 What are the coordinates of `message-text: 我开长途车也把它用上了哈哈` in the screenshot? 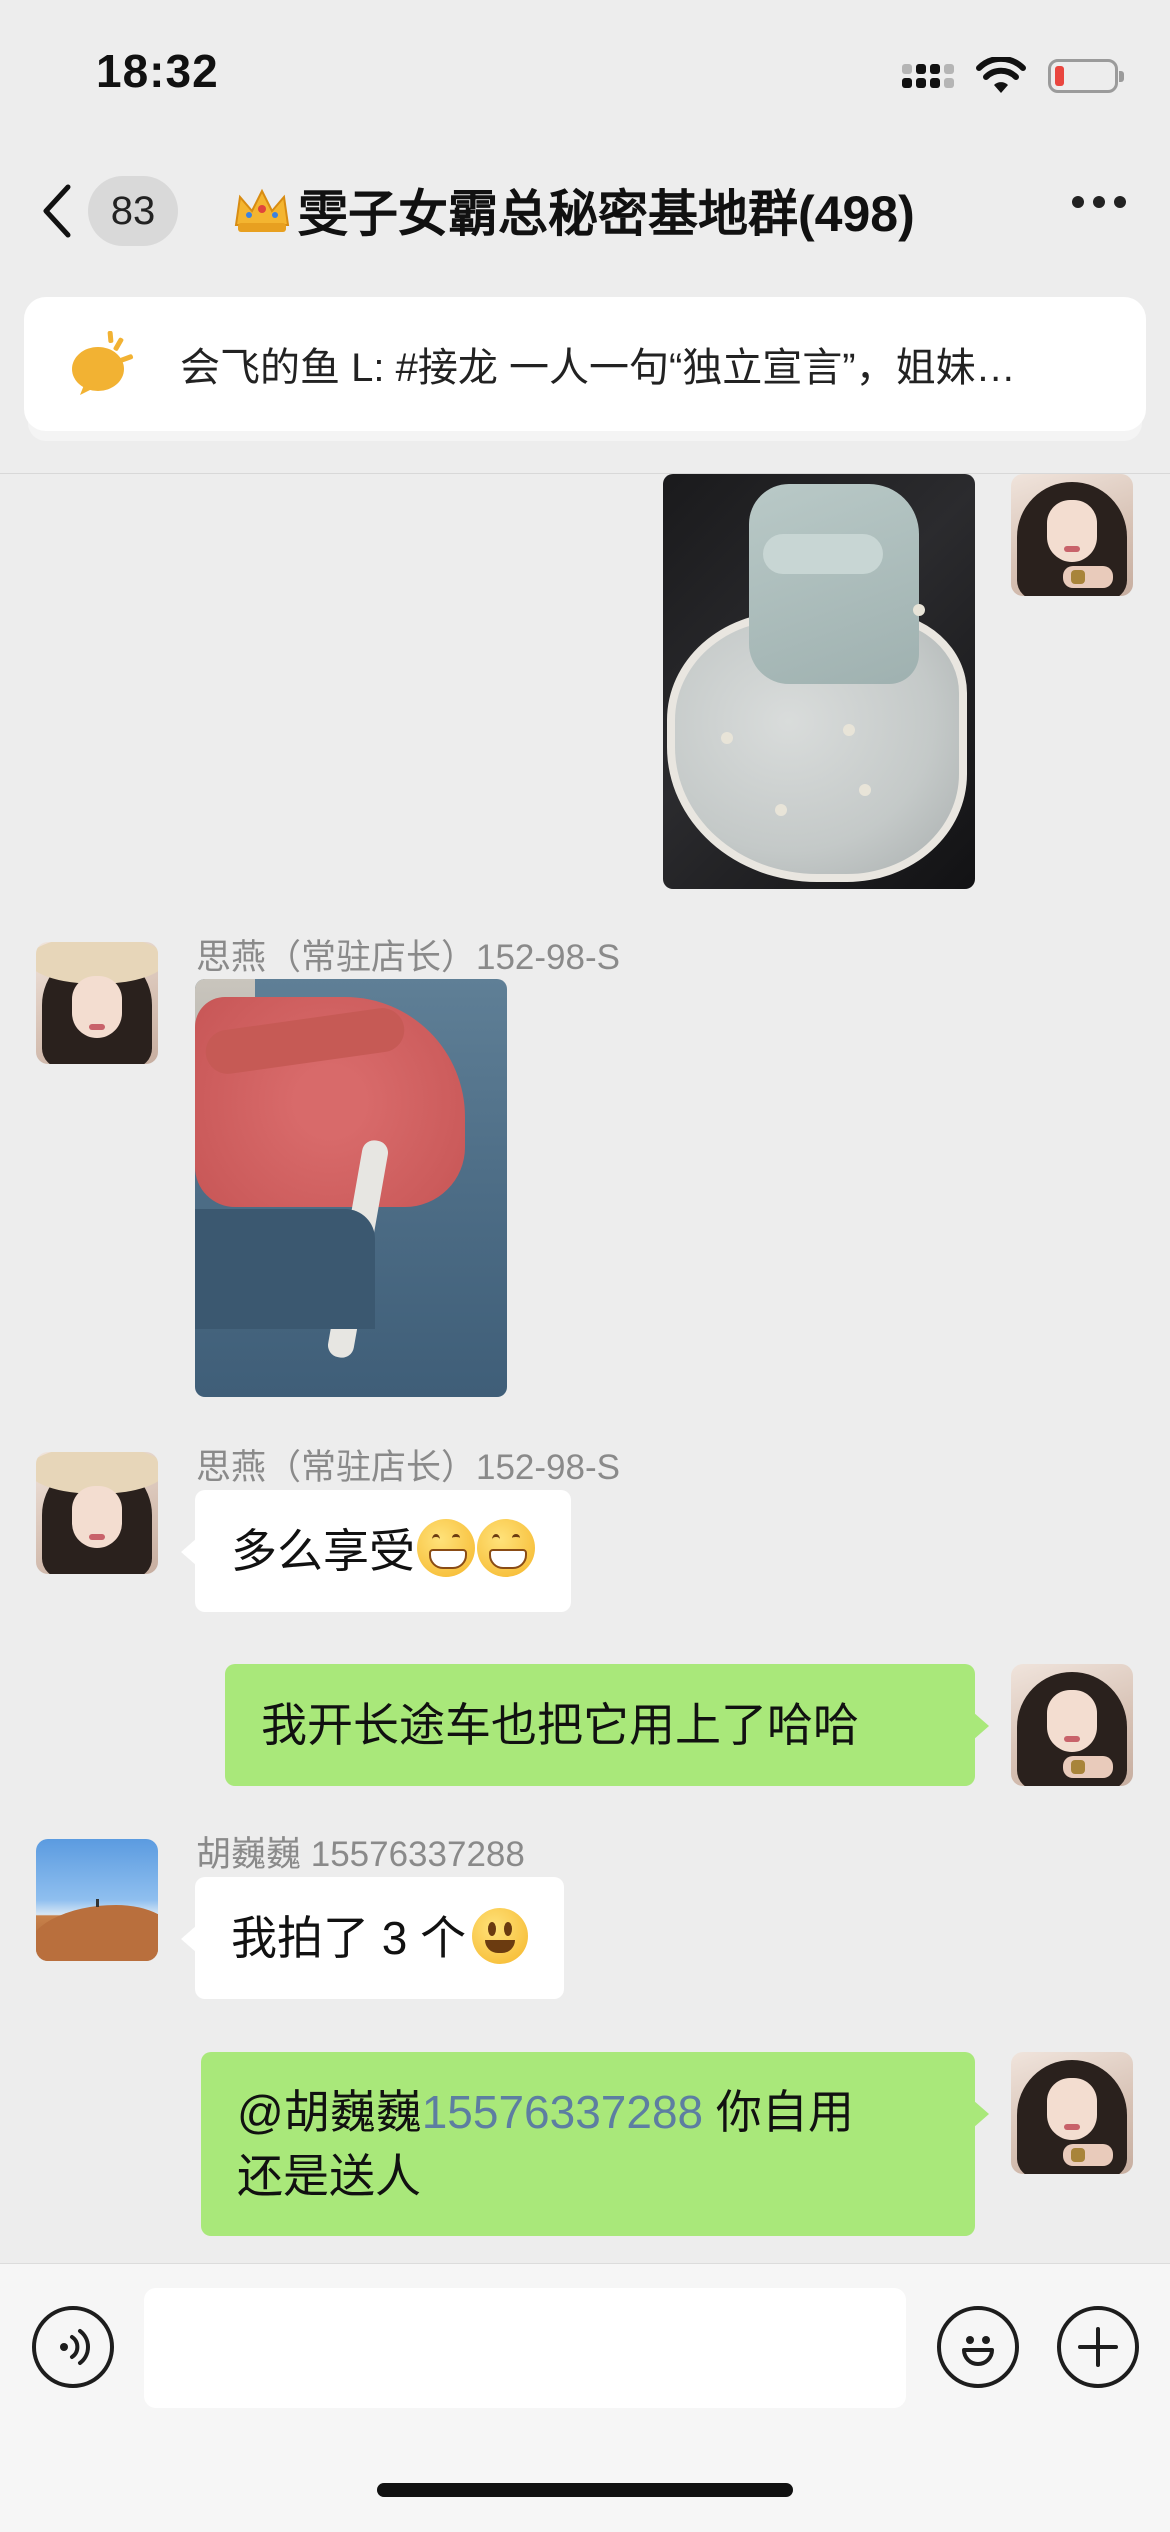 It's located at (560, 1725).